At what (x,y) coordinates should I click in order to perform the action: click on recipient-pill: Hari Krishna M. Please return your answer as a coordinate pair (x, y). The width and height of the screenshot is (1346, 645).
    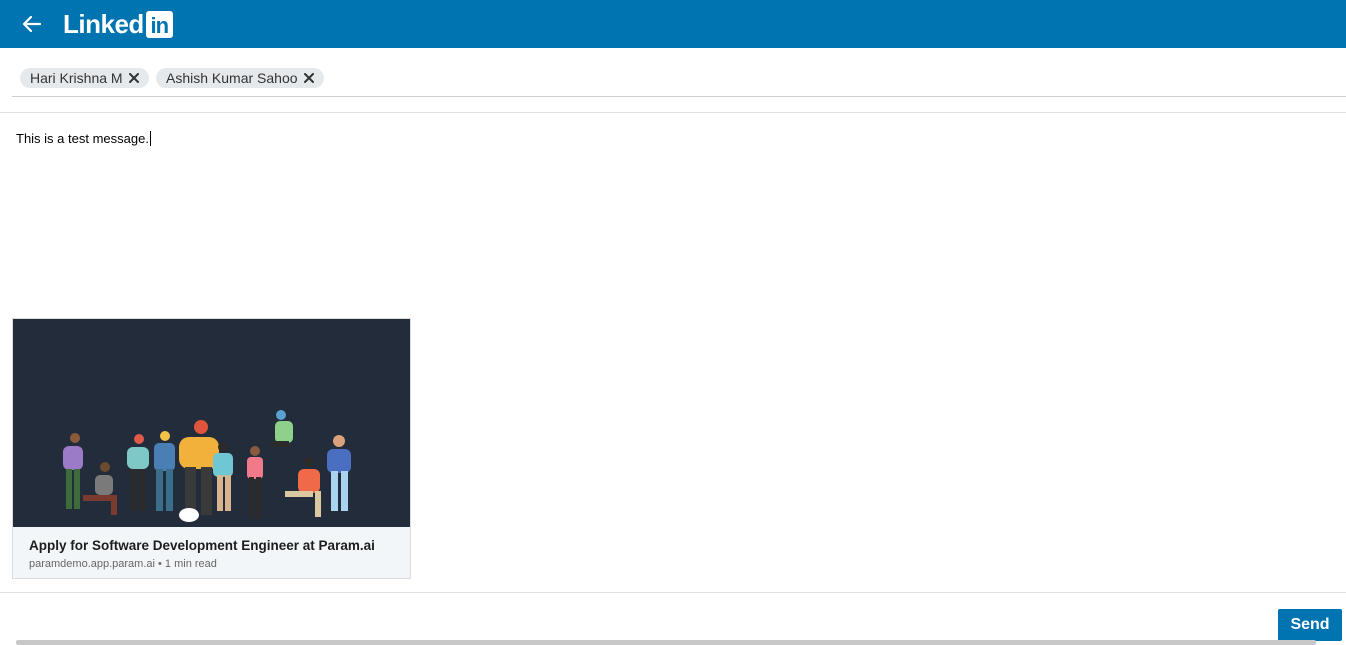
    Looking at the image, I should click on (84, 78).